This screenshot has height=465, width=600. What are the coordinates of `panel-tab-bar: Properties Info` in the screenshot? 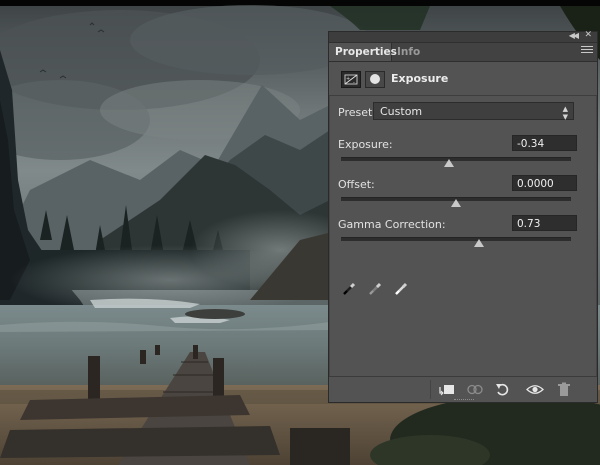 It's located at (463, 52).